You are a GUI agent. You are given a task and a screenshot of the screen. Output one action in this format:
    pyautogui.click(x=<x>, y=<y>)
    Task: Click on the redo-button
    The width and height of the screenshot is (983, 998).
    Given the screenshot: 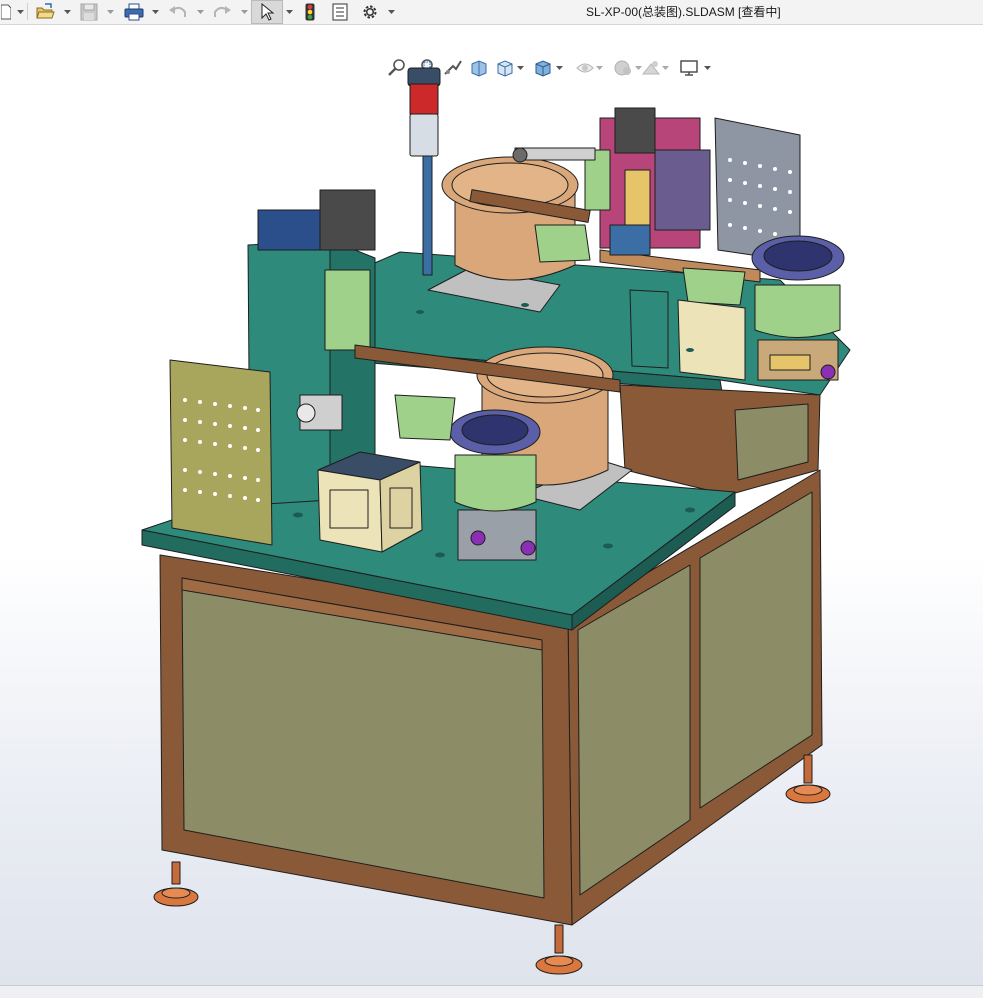 What is the action you would take?
    pyautogui.click(x=222, y=11)
    